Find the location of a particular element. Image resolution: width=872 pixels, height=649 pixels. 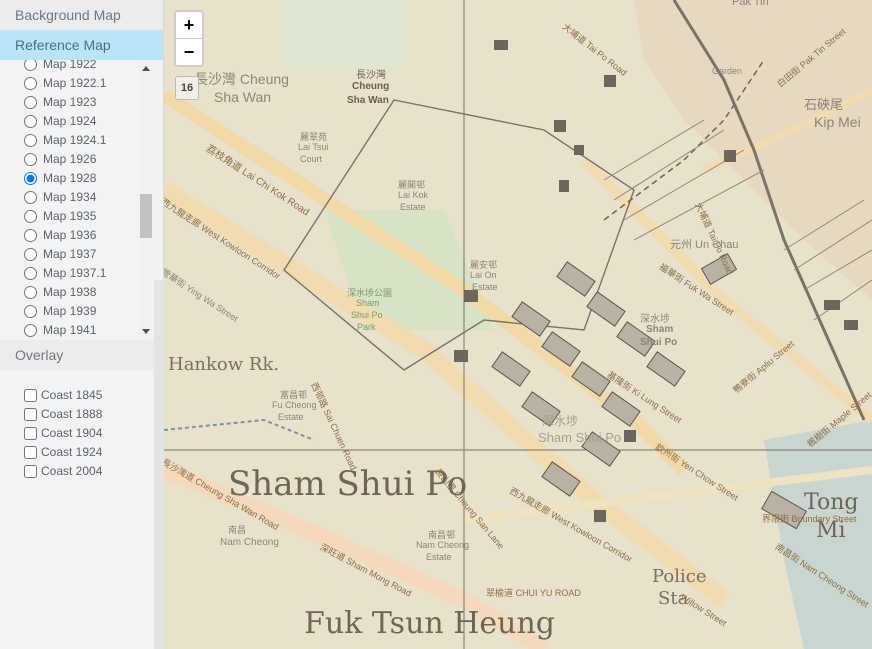

label-ssp-park-en: Sham is located at coordinates (368, 303).